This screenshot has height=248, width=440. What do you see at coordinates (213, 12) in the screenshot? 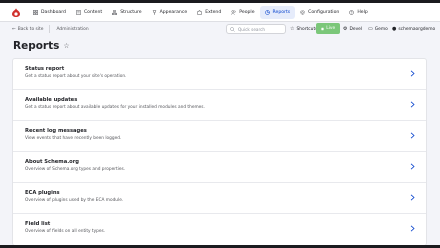
I see `toolbar-item-label: Extend` at bounding box center [213, 12].